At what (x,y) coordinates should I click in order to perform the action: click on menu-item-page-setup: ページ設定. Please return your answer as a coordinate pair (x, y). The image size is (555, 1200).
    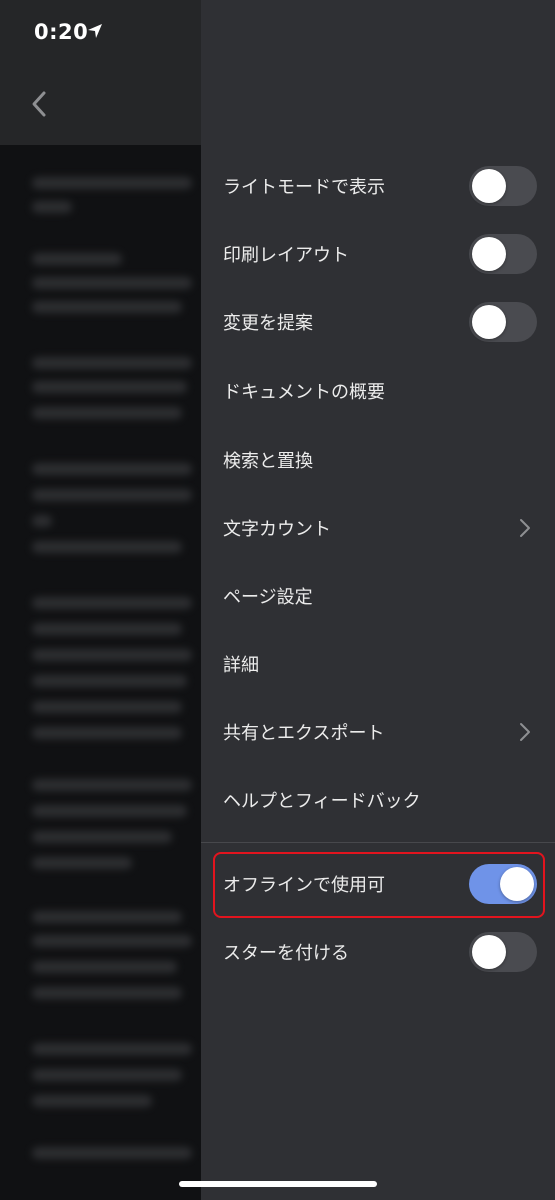
    Looking at the image, I should click on (378, 596).